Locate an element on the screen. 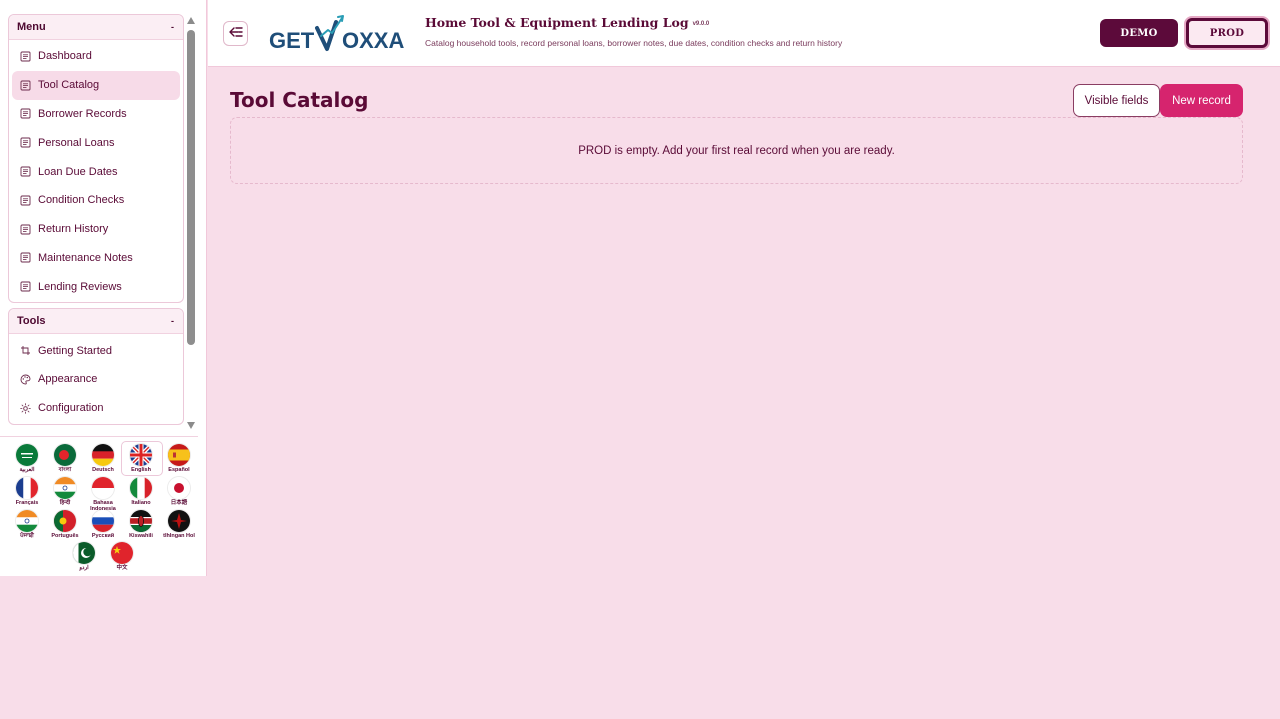  tools-items: Getting Started Appearance Configuration is located at coordinates (96, 378).